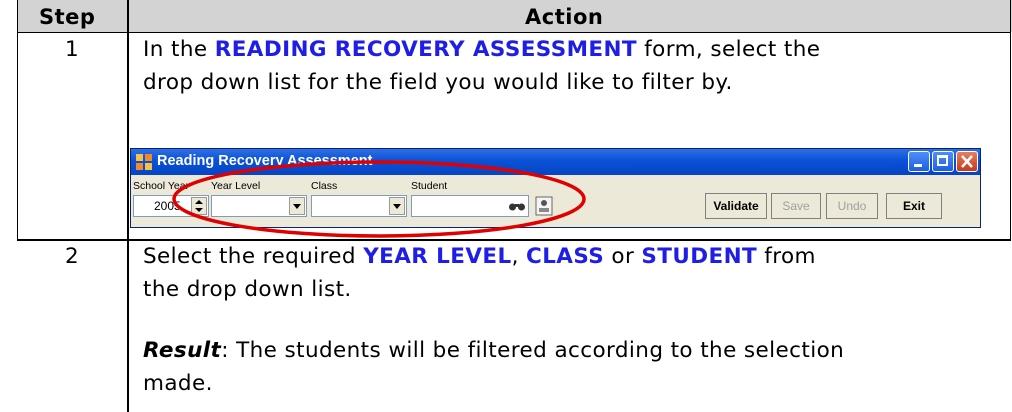  I want to click on header-action: Action, so click(564, 17).